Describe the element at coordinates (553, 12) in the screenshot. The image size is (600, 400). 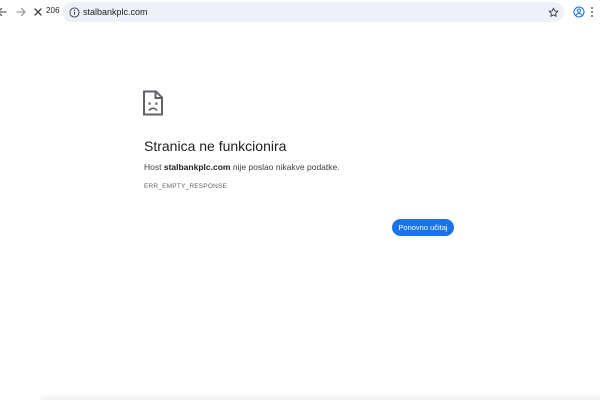
I see `star-icon` at that location.